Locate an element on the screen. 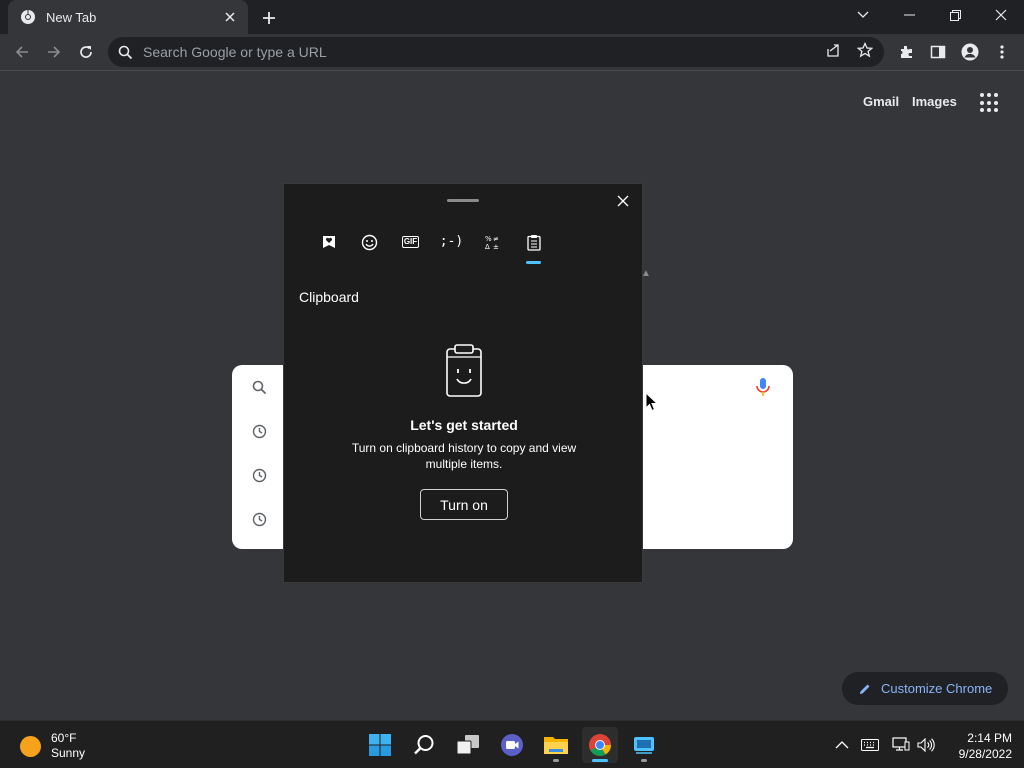 This screenshot has height=768, width=1024. tab-favorites is located at coordinates (328, 249).